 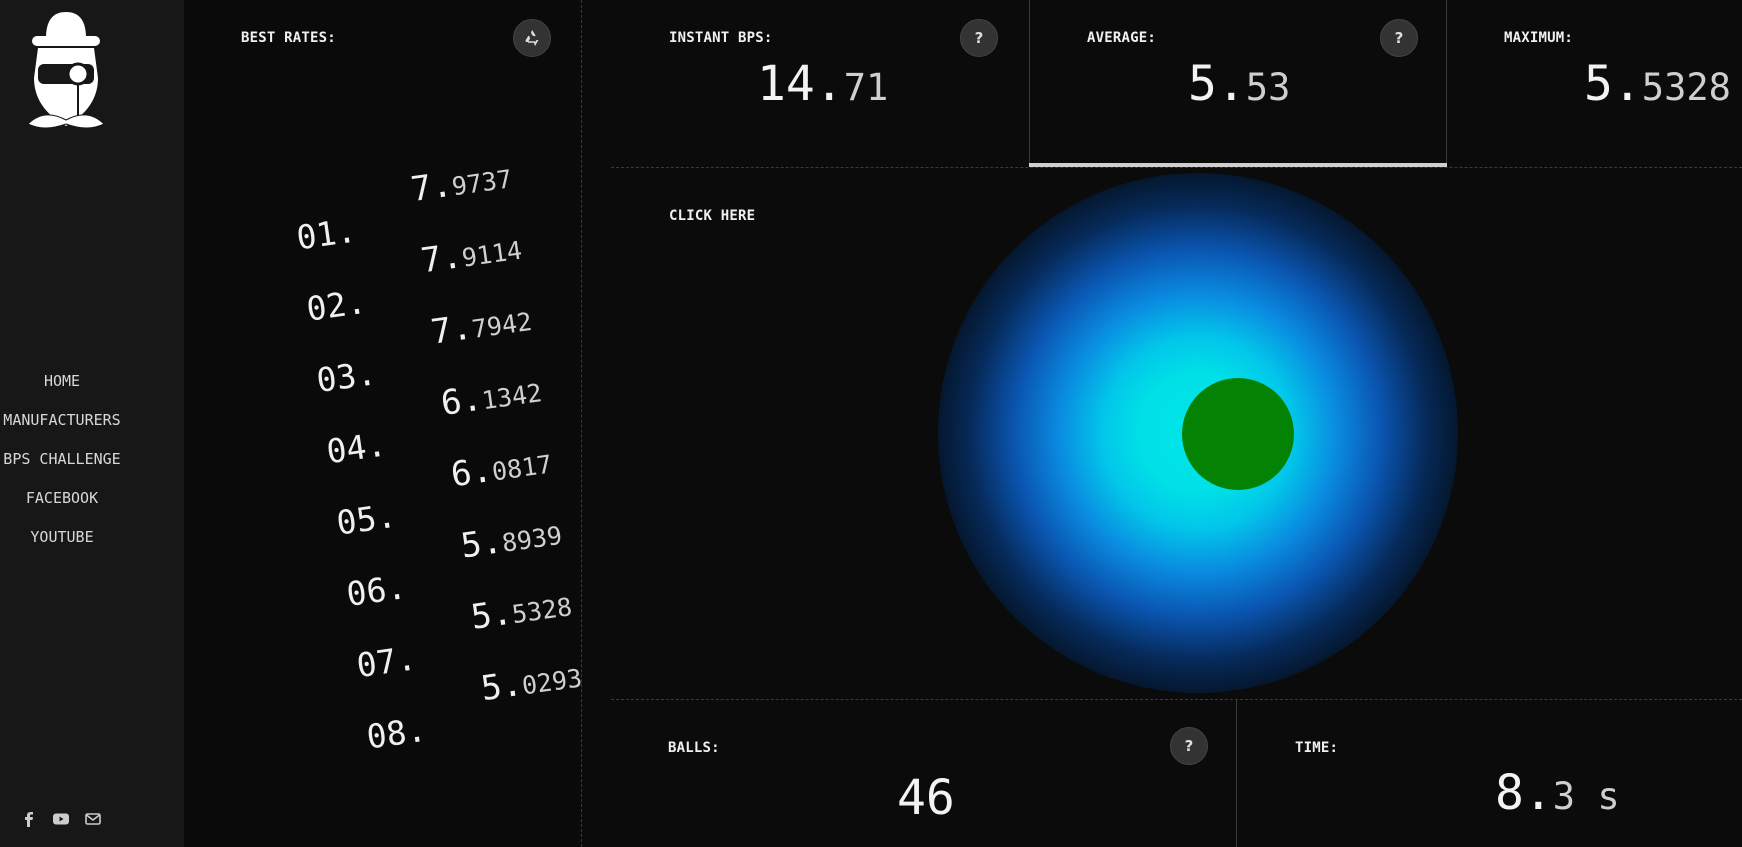 I want to click on average-box: AVERAGE: ? 5.53, so click(x=1238, y=83).